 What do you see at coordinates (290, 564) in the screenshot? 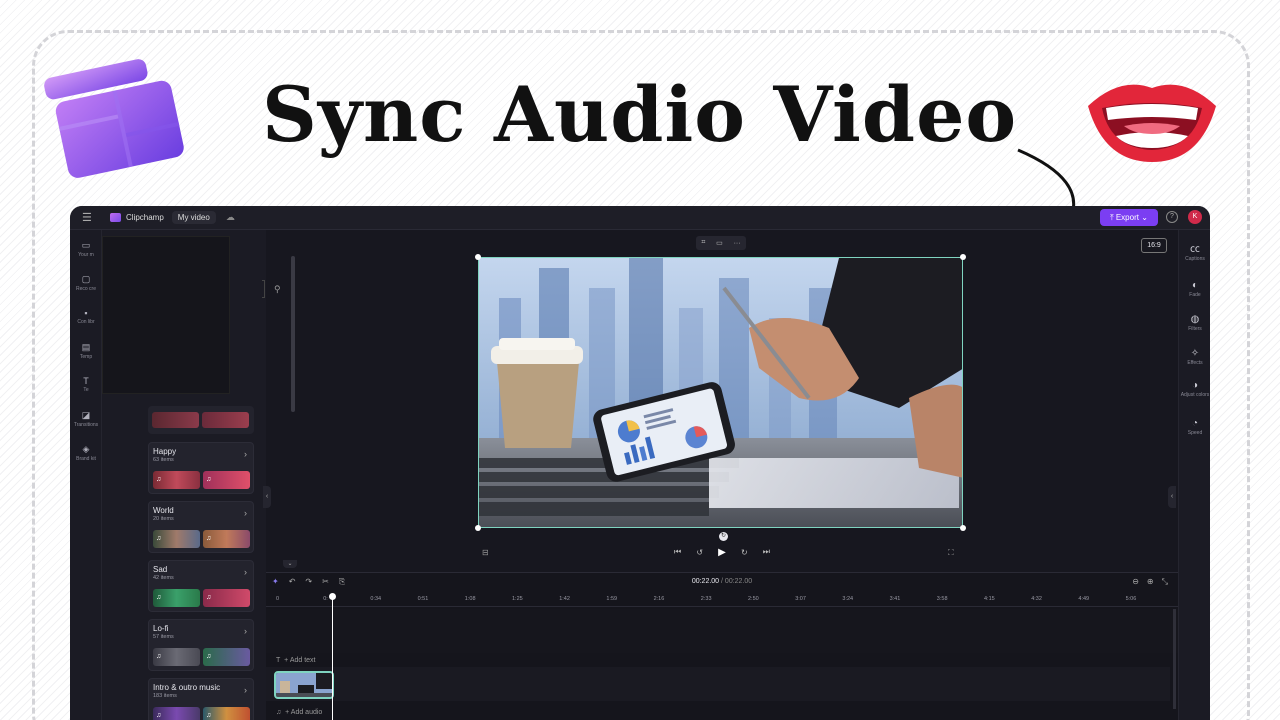
I see `expand-timeline-button: ⌄` at bounding box center [290, 564].